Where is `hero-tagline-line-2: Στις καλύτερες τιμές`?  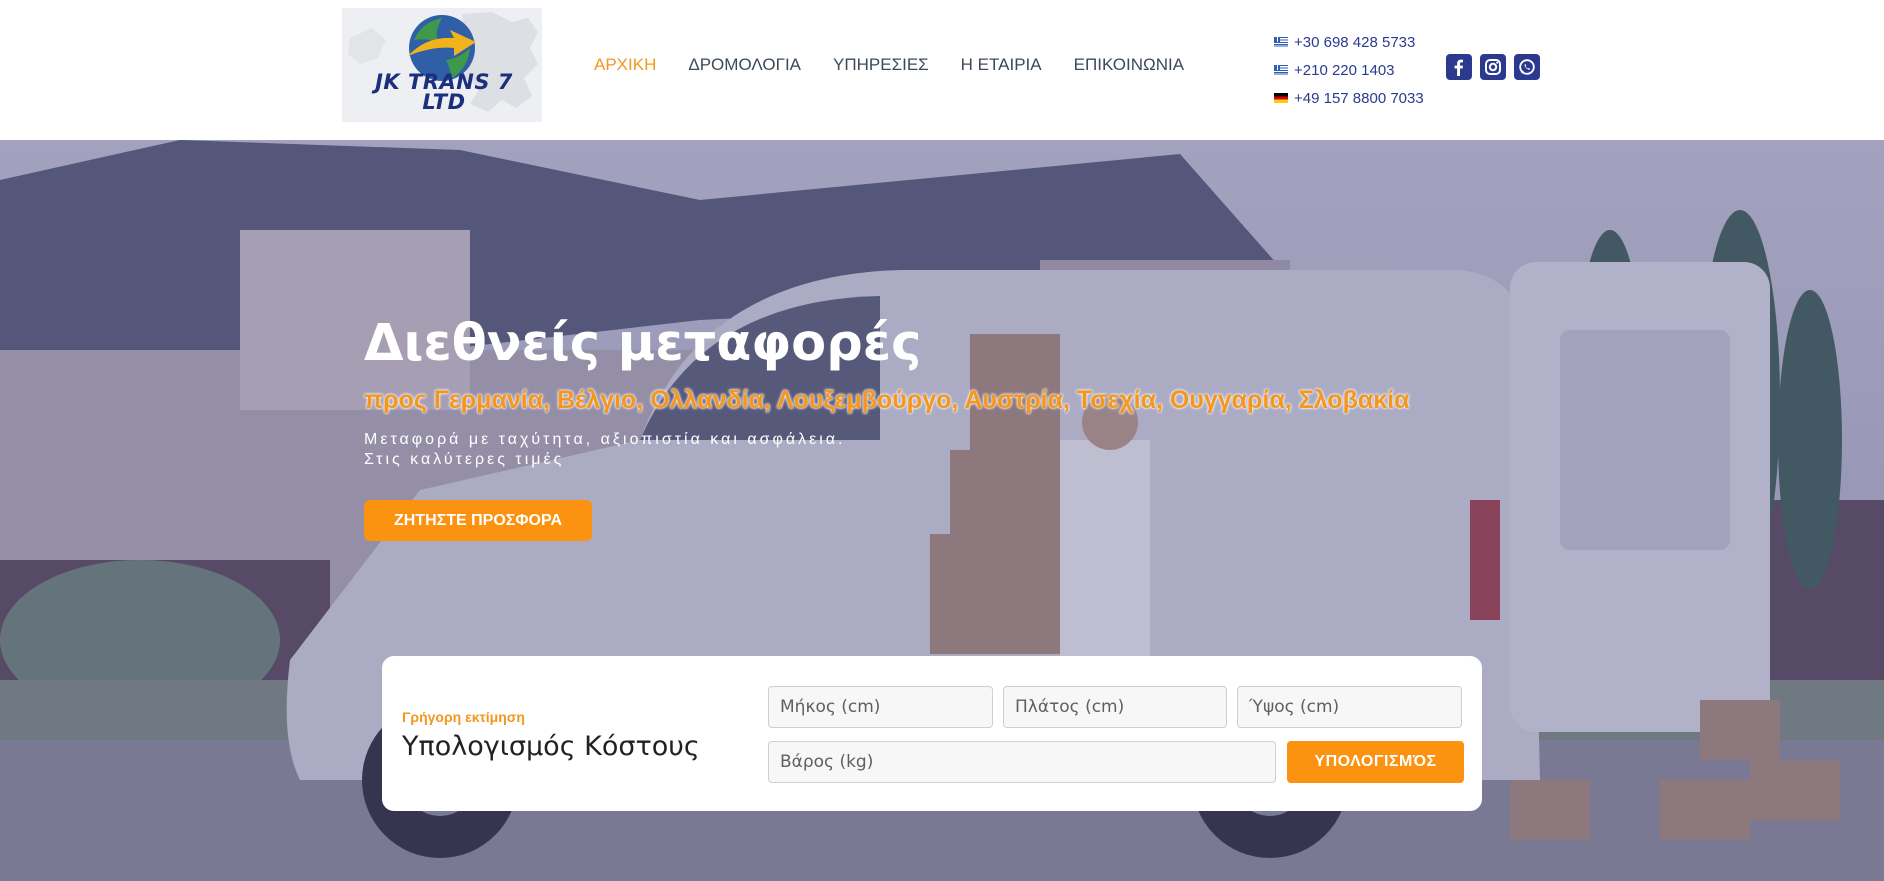 hero-tagline-line-2: Στις καλύτερες τιμές is located at coordinates (464, 459).